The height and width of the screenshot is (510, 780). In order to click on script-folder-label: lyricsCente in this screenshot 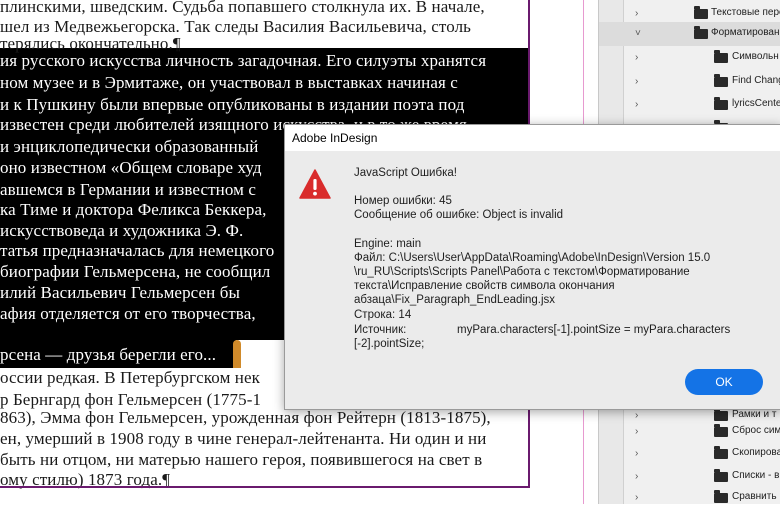, I will do `click(756, 103)`.